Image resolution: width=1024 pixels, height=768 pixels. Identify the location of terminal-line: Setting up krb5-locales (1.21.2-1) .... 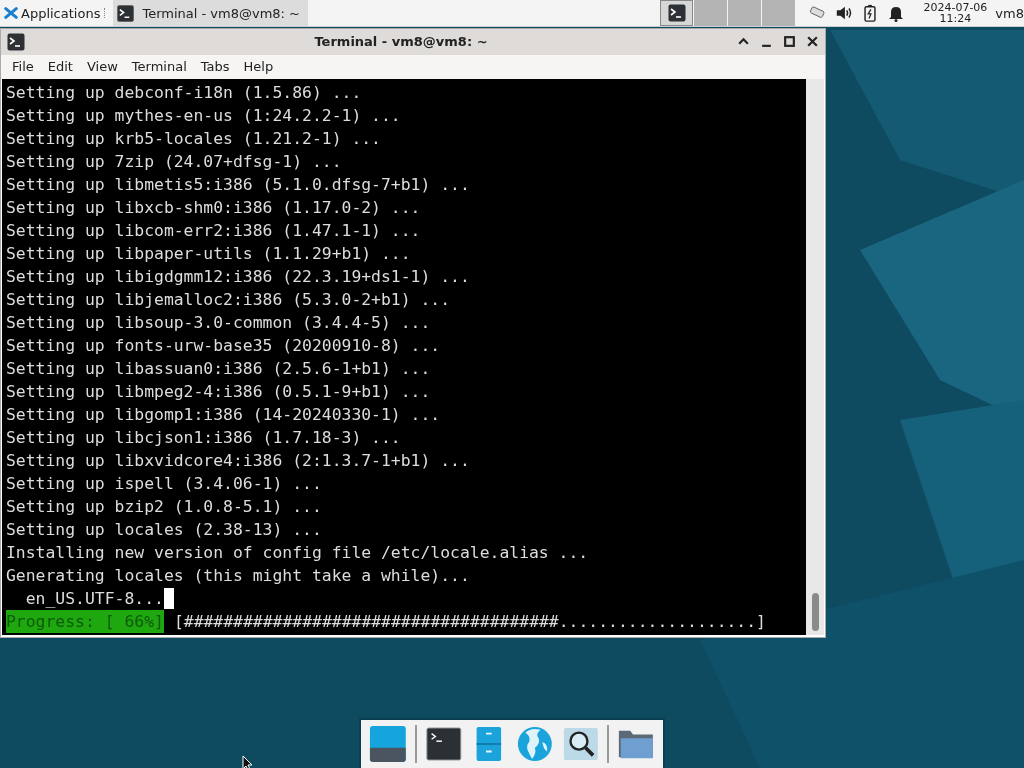
(194, 139).